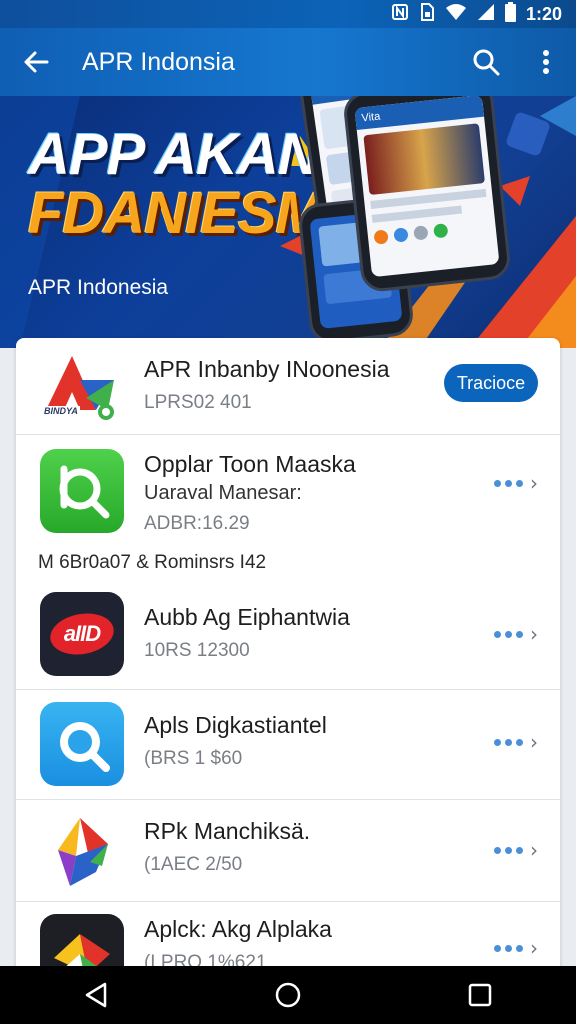 Image resolution: width=576 pixels, height=1024 pixels. Describe the element at coordinates (480, 995) in the screenshot. I see `recents-square-icon` at that location.